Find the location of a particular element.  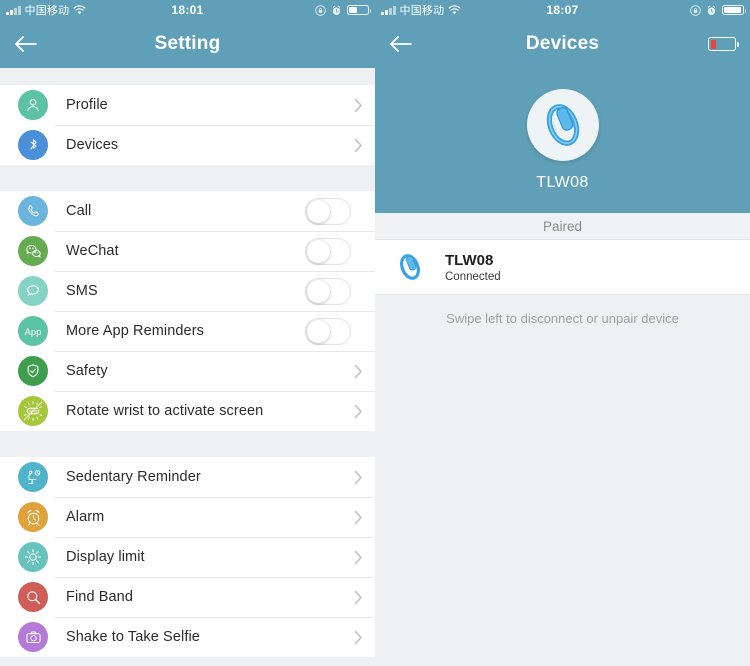

toggle-call is located at coordinates (328, 211).